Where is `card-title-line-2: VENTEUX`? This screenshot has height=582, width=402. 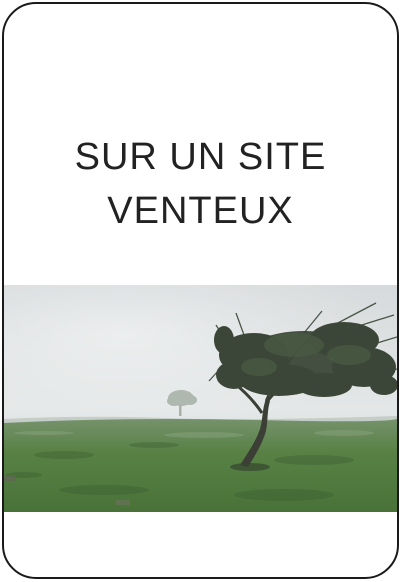 card-title-line-2: VENTEUX is located at coordinates (200, 211).